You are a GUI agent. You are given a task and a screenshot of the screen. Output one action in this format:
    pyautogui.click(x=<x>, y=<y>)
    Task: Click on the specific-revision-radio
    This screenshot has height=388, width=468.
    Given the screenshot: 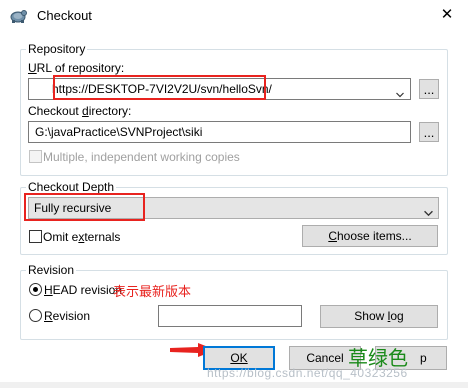 What is the action you would take?
    pyautogui.click(x=35, y=315)
    